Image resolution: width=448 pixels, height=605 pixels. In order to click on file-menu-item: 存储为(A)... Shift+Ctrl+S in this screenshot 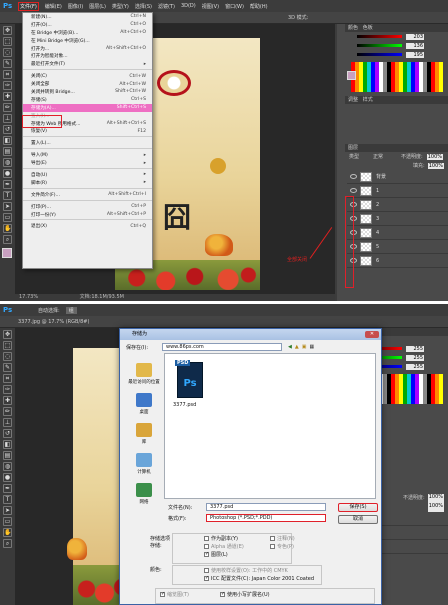, I will do `click(87, 107)`.